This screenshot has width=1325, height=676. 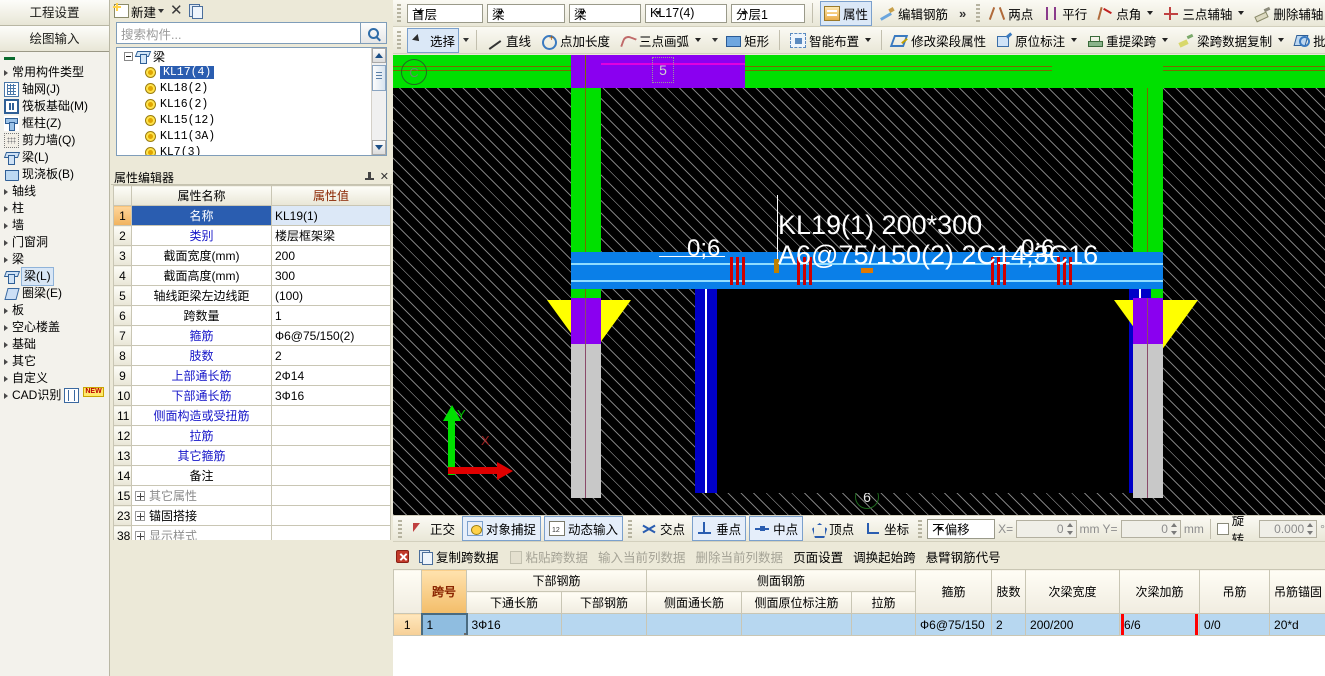 What do you see at coordinates (1046, 528) in the screenshot?
I see `x-offset-input: 0` at bounding box center [1046, 528].